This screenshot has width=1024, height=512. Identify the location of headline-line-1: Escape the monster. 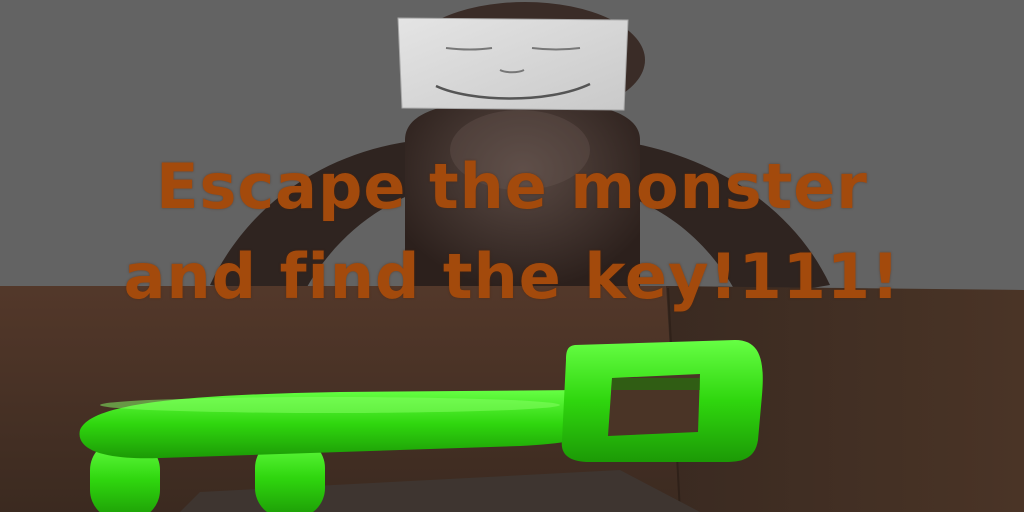
(512, 186).